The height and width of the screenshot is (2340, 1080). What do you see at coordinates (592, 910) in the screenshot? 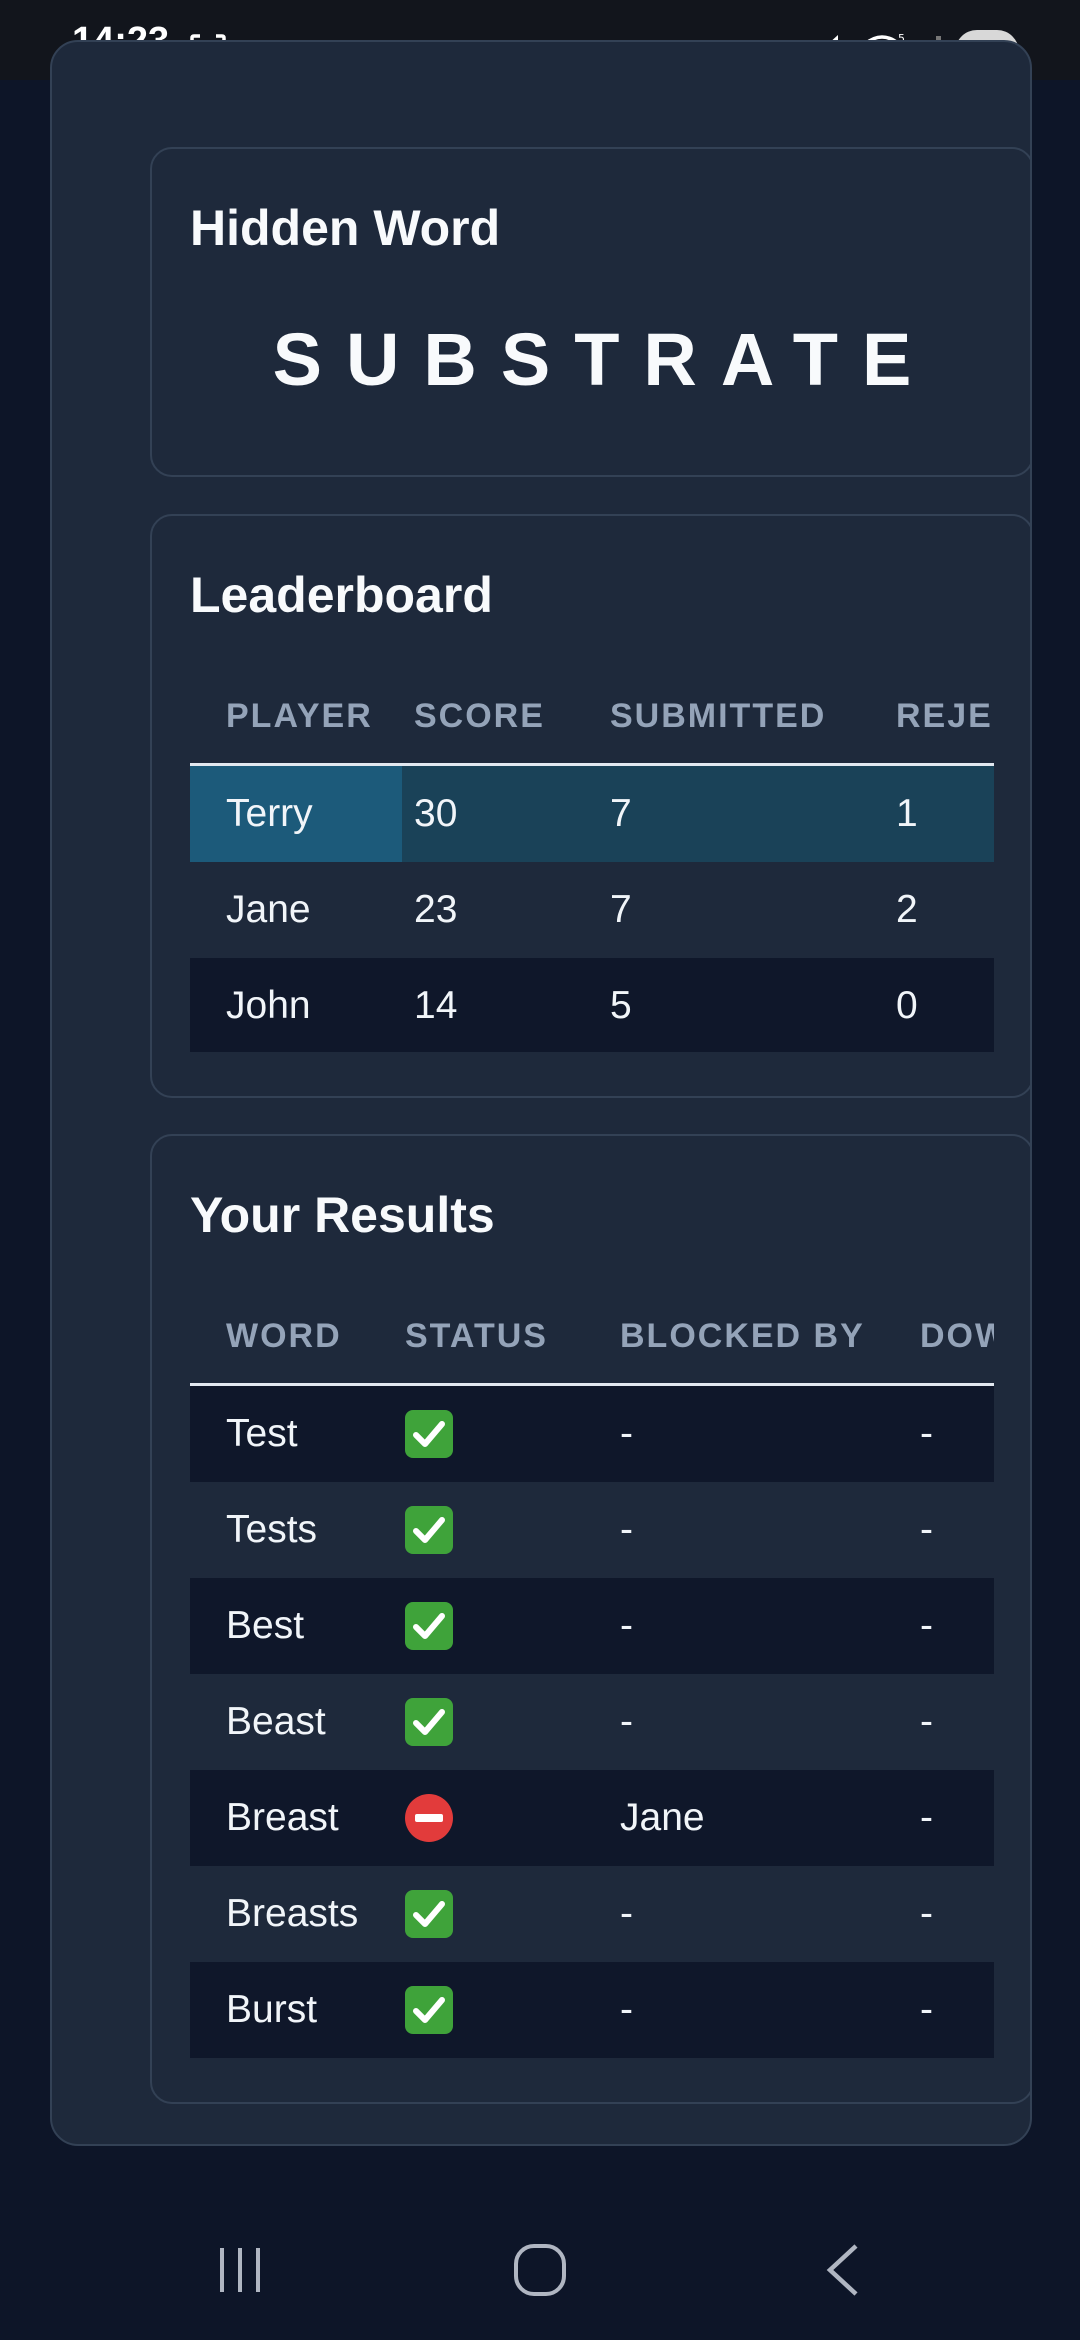
I see `leaderboard-row: Jane 23 7 2` at bounding box center [592, 910].